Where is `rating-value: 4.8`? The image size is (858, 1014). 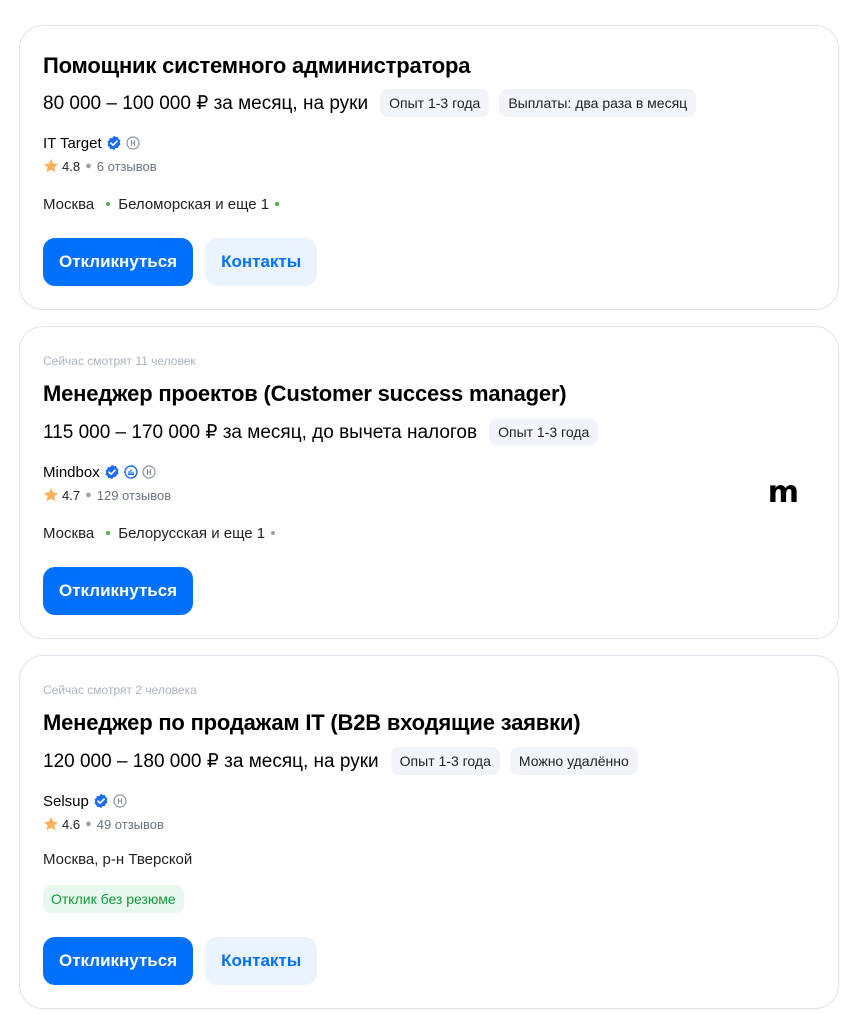
rating-value: 4.8 is located at coordinates (71, 166).